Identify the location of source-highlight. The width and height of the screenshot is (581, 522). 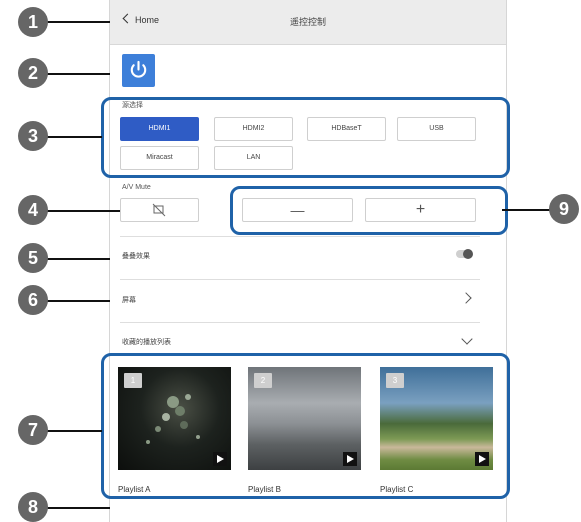
(305, 137).